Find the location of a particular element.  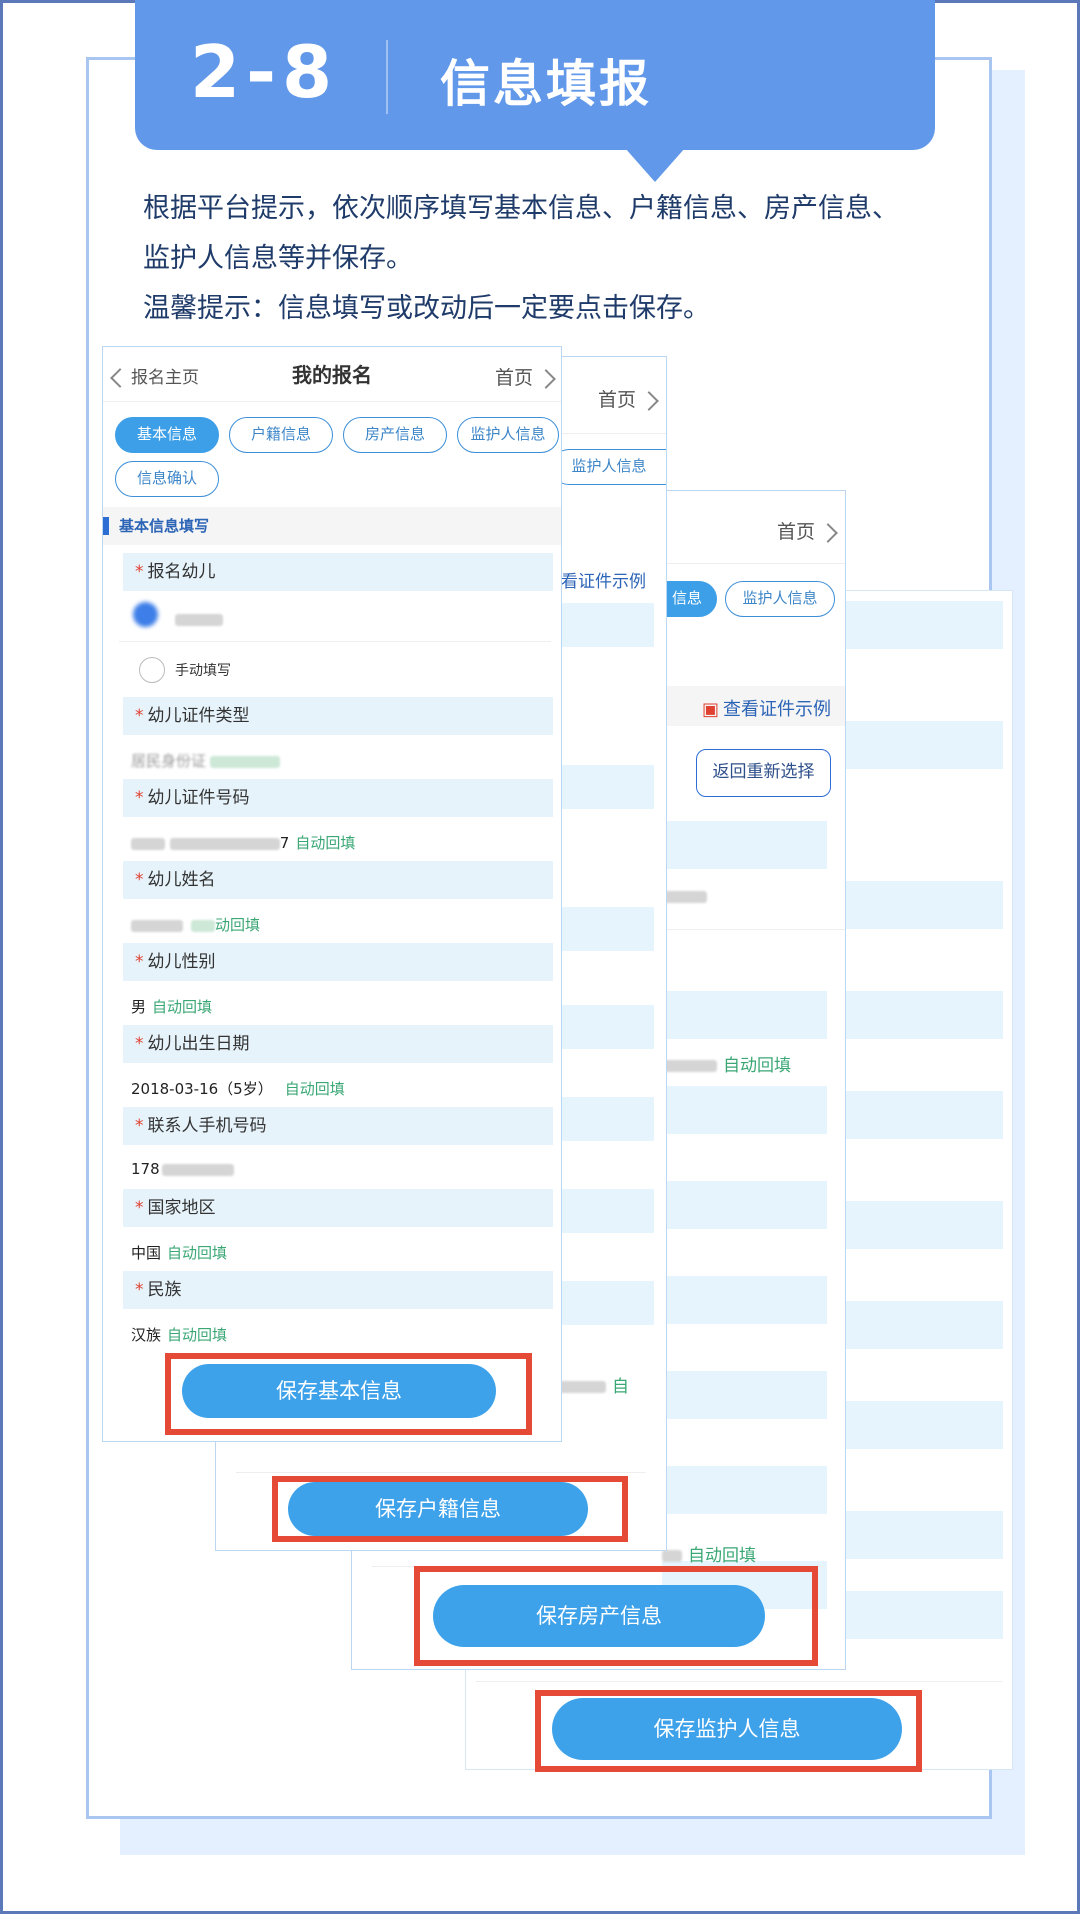

field-value-birth-date: 2018-03-16（5岁） 自动回填 is located at coordinates (238, 1089).